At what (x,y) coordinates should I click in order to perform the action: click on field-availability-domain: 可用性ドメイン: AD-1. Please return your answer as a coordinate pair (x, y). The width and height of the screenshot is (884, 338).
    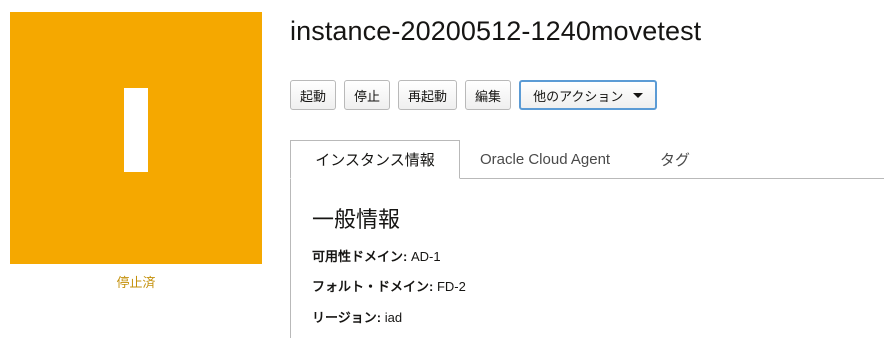
    Looking at the image, I should click on (376, 255).